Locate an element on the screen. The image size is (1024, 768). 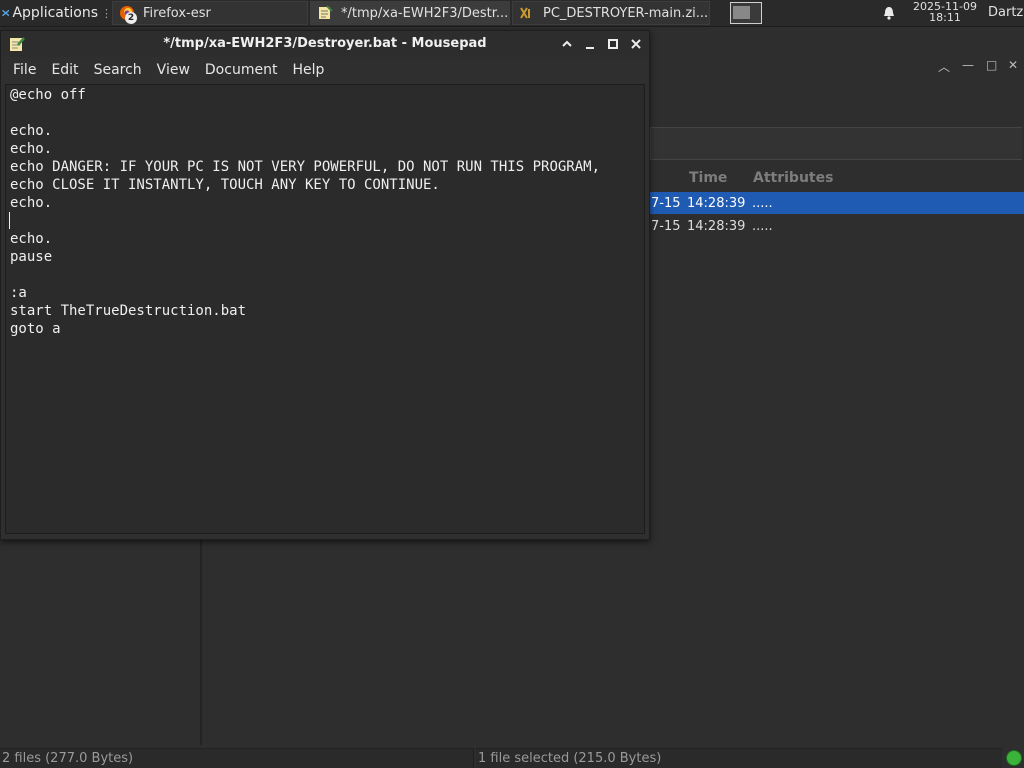
status-left: 2 files (277.0 Bytes) is located at coordinates (237, 758).